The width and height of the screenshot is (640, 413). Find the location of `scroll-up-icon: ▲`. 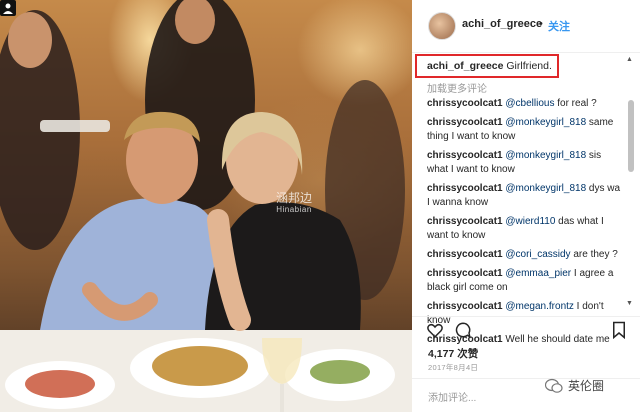

scroll-up-icon: ▲ is located at coordinates (629, 59).